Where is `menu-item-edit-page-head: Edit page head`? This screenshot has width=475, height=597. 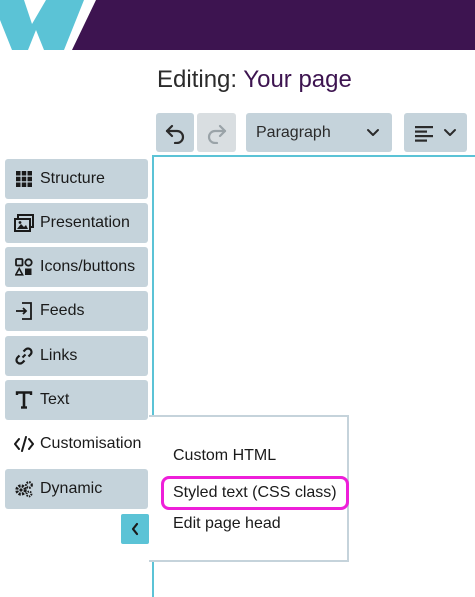 menu-item-edit-page-head: Edit page head is located at coordinates (227, 524).